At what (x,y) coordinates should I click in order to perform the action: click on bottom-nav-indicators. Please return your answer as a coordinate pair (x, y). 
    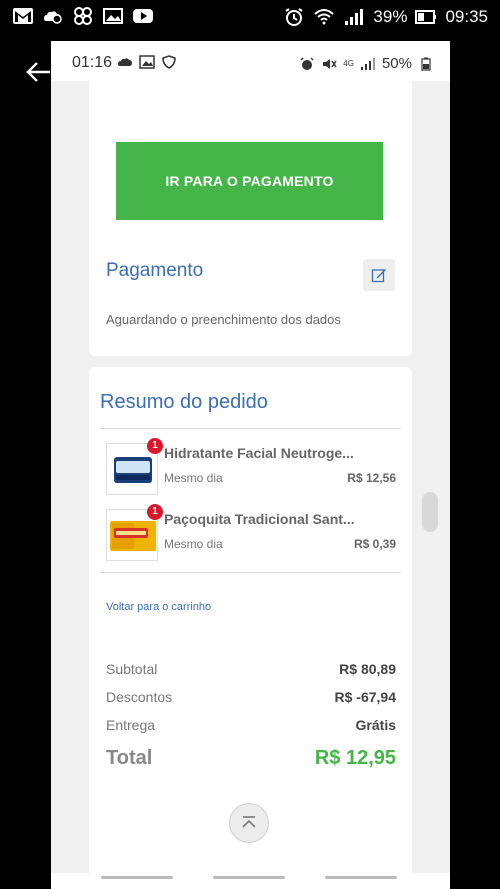
    Looking at the image, I should click on (250, 881).